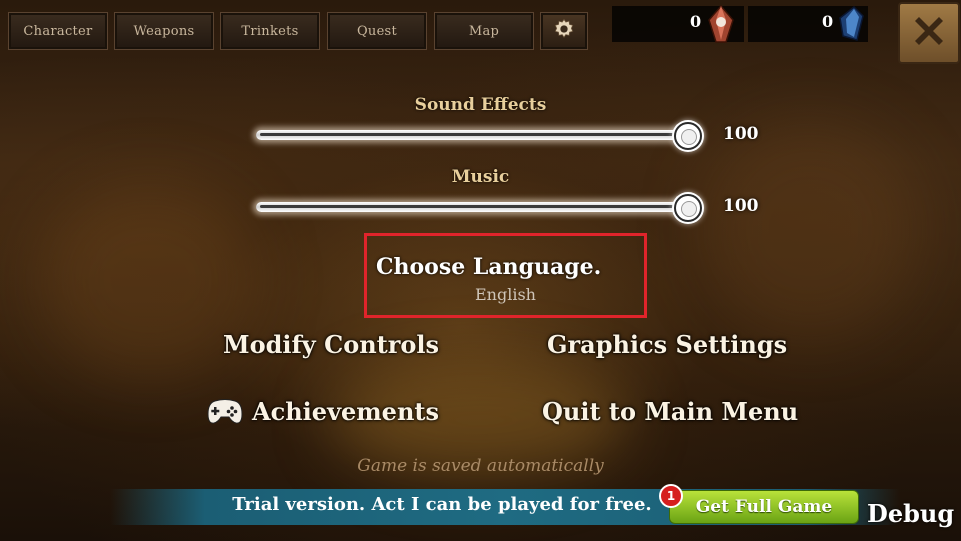 The height and width of the screenshot is (541, 961). Describe the element at coordinates (225, 414) in the screenshot. I see `gamepad-icon` at that location.